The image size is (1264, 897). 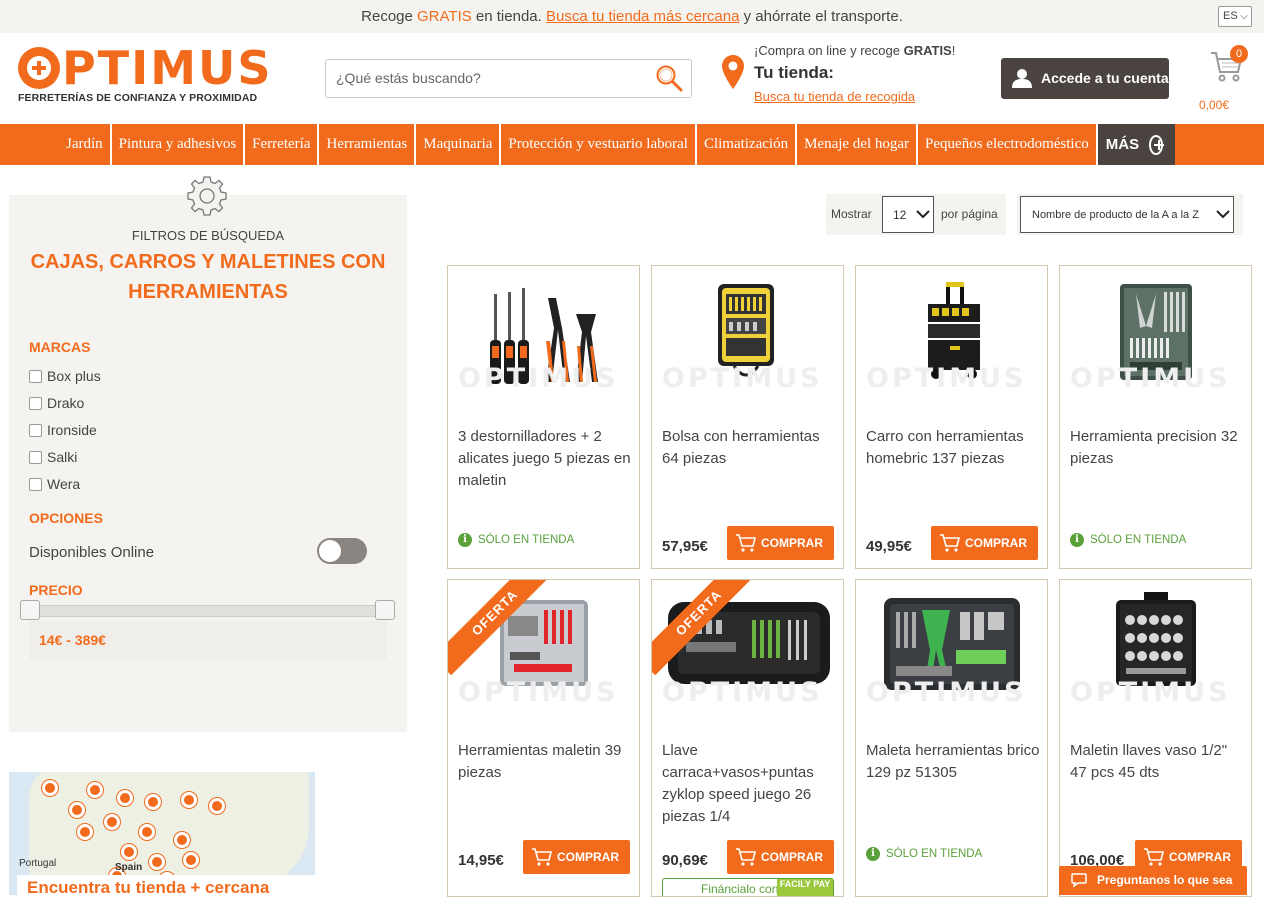 I want to click on brand-filter-ironside: Ironside, so click(x=63, y=430).